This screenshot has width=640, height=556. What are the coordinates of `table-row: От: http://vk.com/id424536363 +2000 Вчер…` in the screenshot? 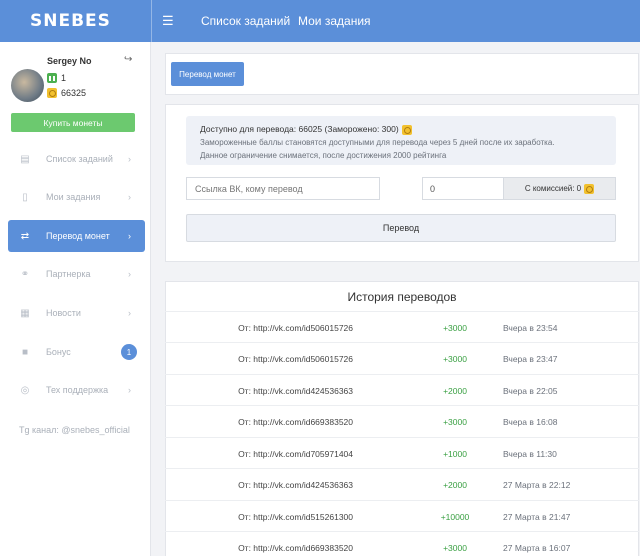 It's located at (402, 389).